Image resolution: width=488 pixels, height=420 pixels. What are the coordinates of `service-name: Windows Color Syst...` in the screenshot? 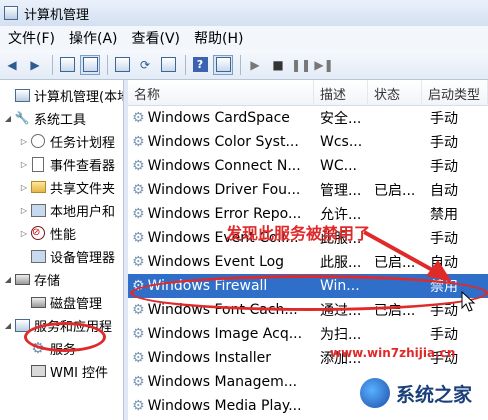 It's located at (223, 142).